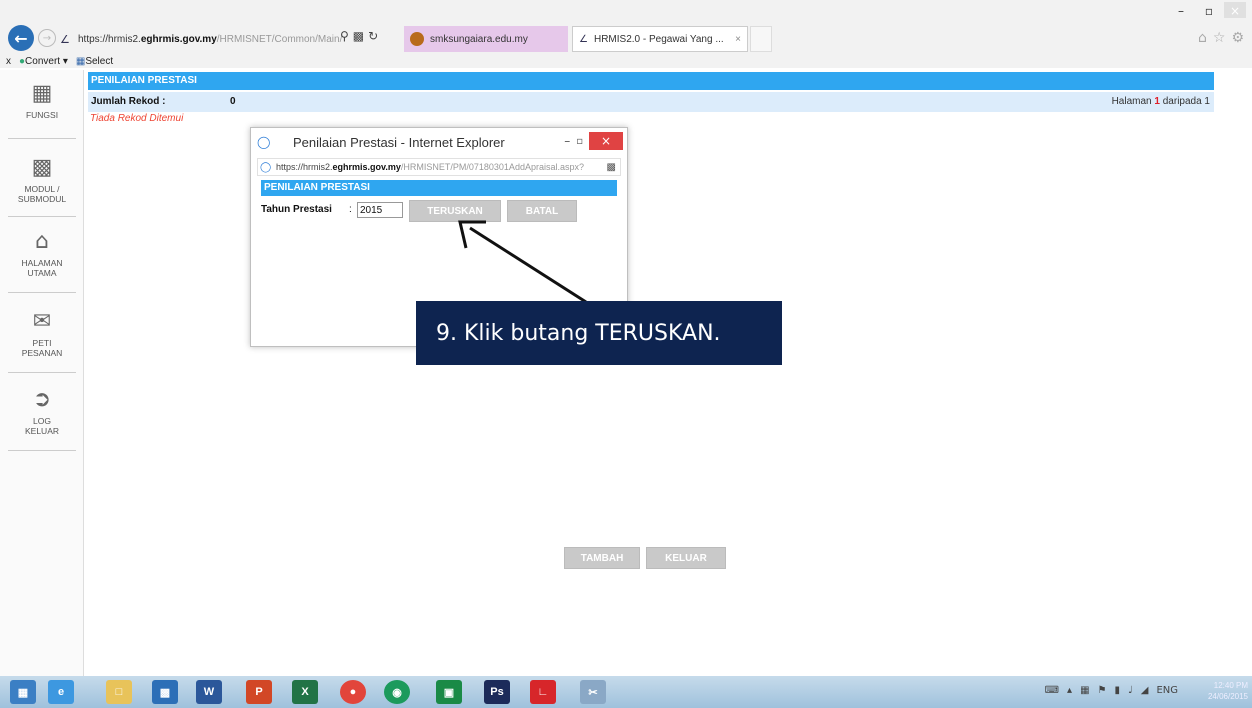  What do you see at coordinates (41, 426) in the screenshot?
I see `sidebar-item-label: LOG KELUAR` at bounding box center [41, 426].